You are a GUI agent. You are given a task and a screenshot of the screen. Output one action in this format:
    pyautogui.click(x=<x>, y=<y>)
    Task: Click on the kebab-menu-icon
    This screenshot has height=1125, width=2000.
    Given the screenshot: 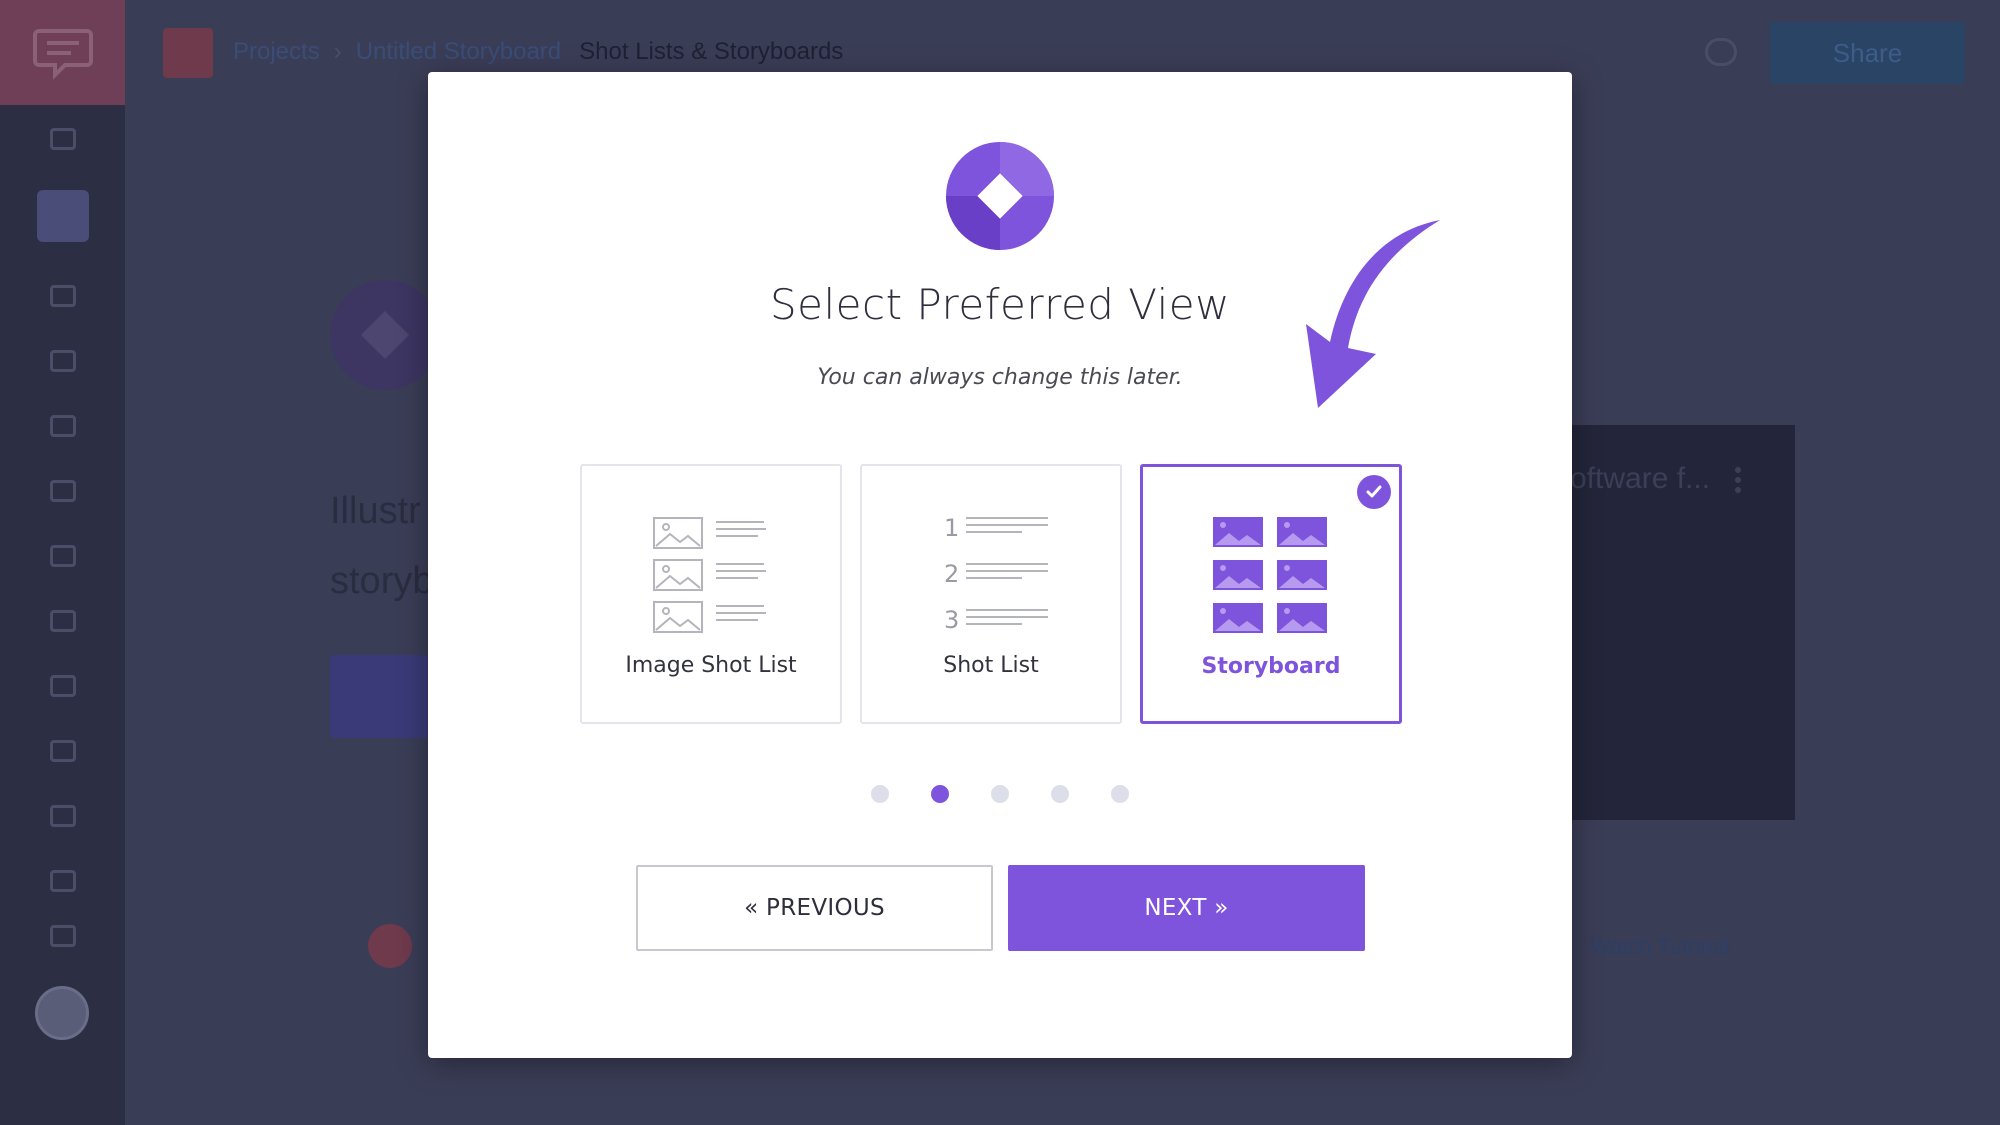 What is the action you would take?
    pyautogui.click(x=1738, y=480)
    